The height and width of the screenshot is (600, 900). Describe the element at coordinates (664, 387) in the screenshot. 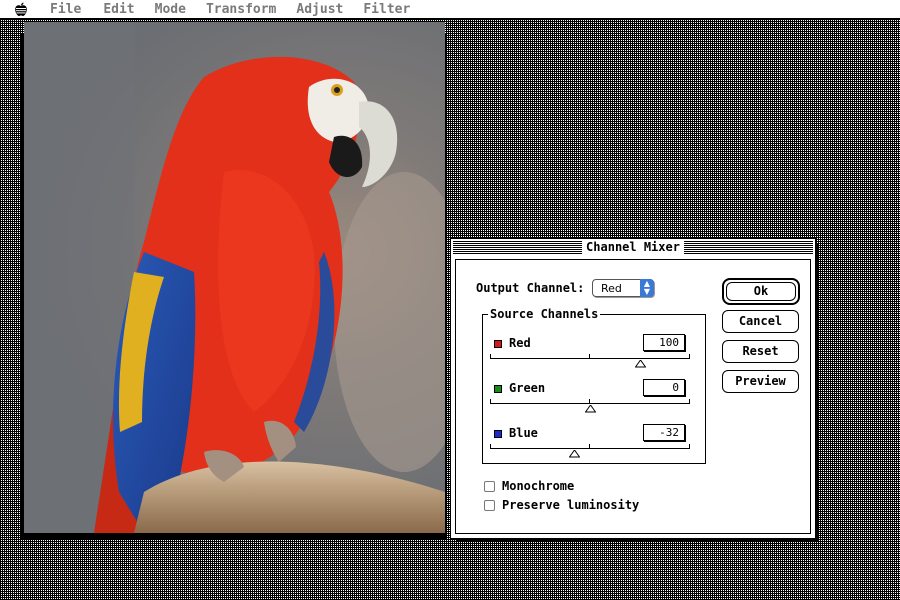

I see `green-value-field: 0` at that location.